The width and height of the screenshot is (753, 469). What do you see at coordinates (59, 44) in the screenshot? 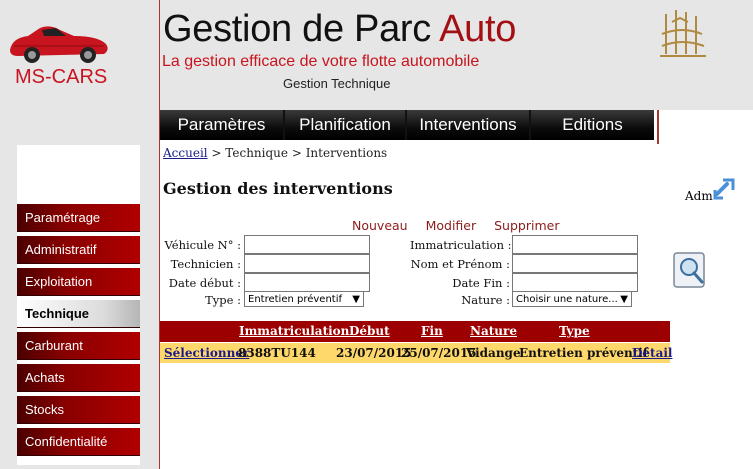
I see `car-logo-icon` at bounding box center [59, 44].